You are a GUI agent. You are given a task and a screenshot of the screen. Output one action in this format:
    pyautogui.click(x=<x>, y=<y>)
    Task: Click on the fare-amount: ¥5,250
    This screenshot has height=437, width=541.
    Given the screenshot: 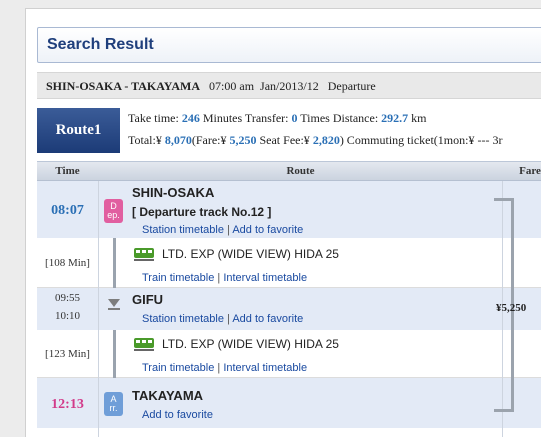 What is the action you would take?
    pyautogui.click(x=511, y=308)
    